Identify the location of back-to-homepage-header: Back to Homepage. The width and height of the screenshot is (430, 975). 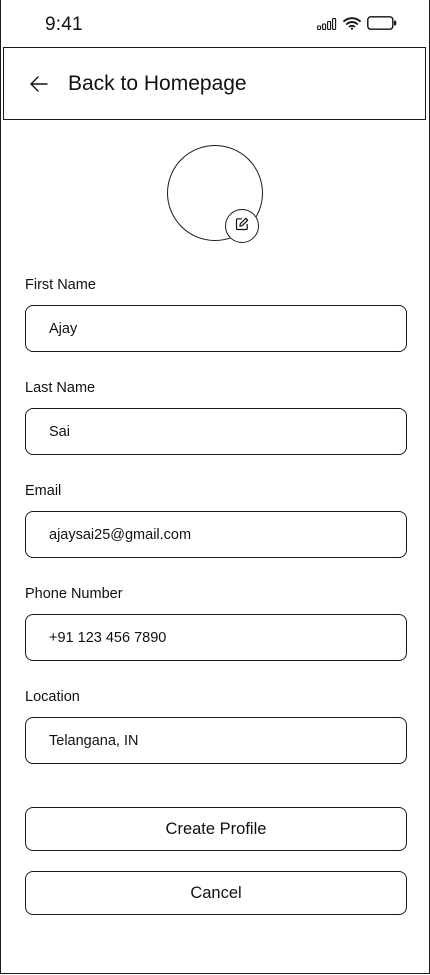
(214, 83).